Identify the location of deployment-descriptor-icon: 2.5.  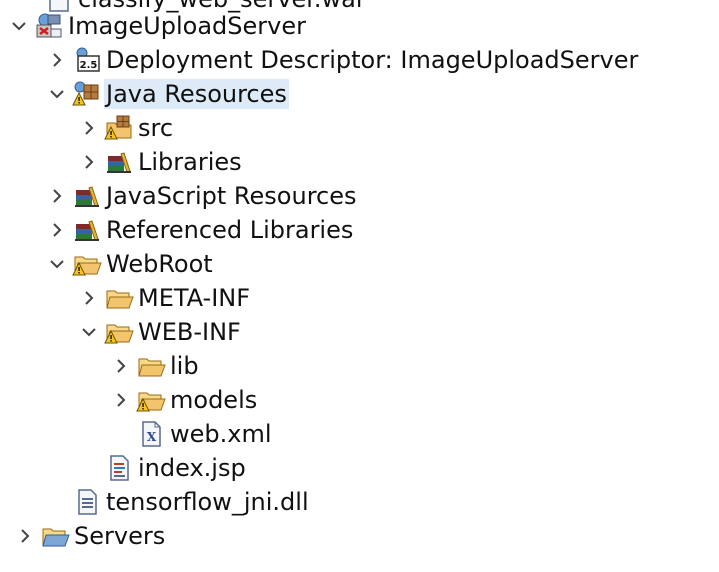
(87, 60).